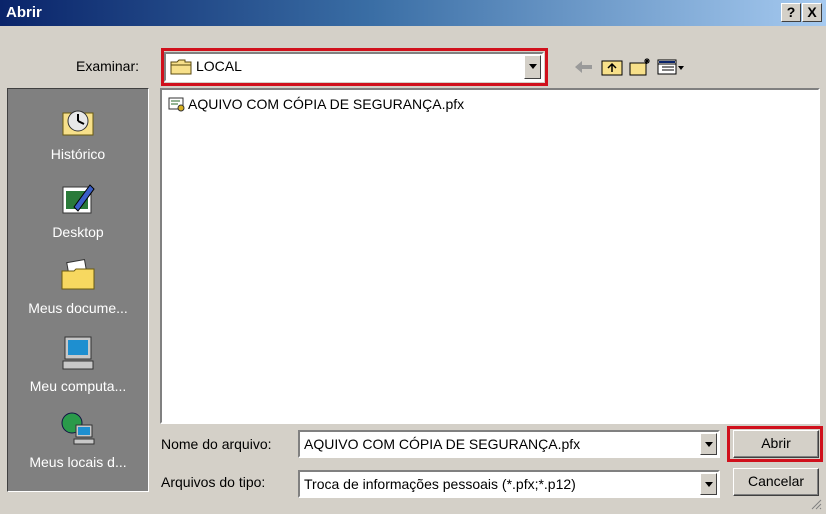  I want to click on file-item: AQUIVO COM CÓPIA DE SEGURANÇA.pfx, so click(316, 104).